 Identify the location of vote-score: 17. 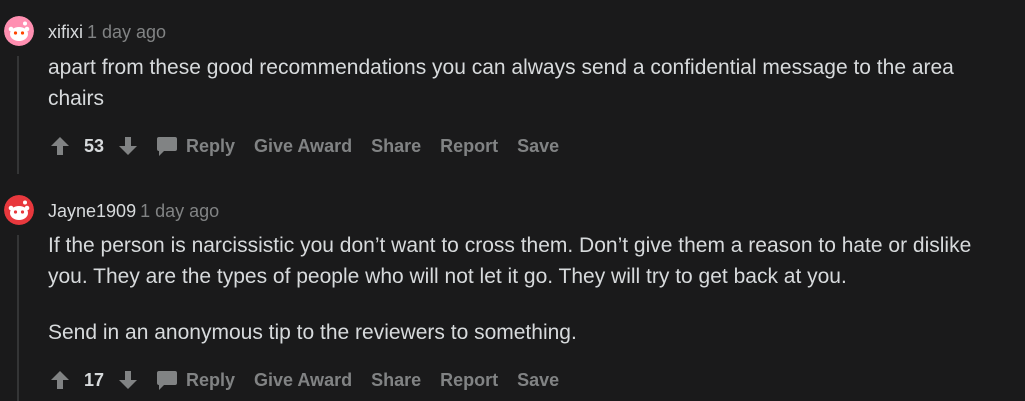
(94, 379).